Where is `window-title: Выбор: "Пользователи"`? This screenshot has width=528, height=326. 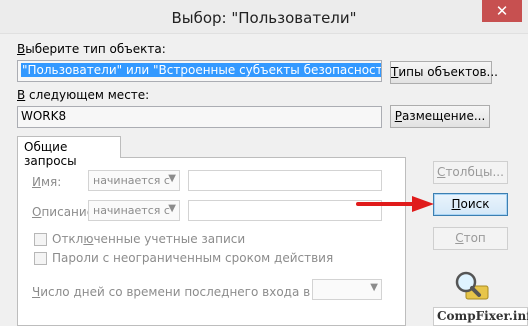 window-title: Выбор: "Пользователи" is located at coordinates (264, 18).